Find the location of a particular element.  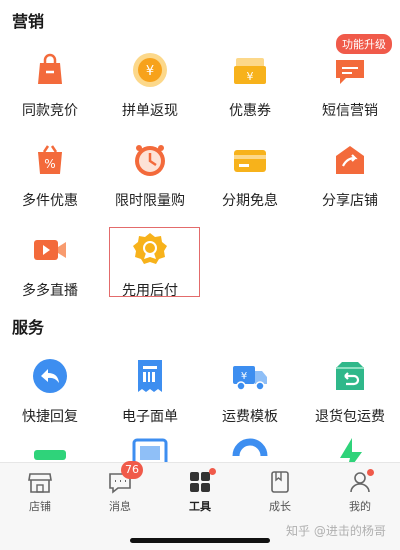

item-label: 运费模板 is located at coordinates (250, 417).